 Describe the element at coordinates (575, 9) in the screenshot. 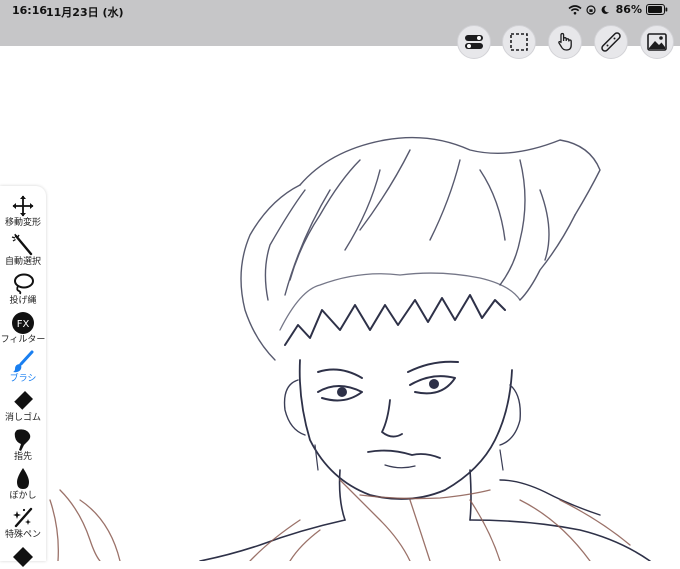

I see `wifi-icon` at that location.